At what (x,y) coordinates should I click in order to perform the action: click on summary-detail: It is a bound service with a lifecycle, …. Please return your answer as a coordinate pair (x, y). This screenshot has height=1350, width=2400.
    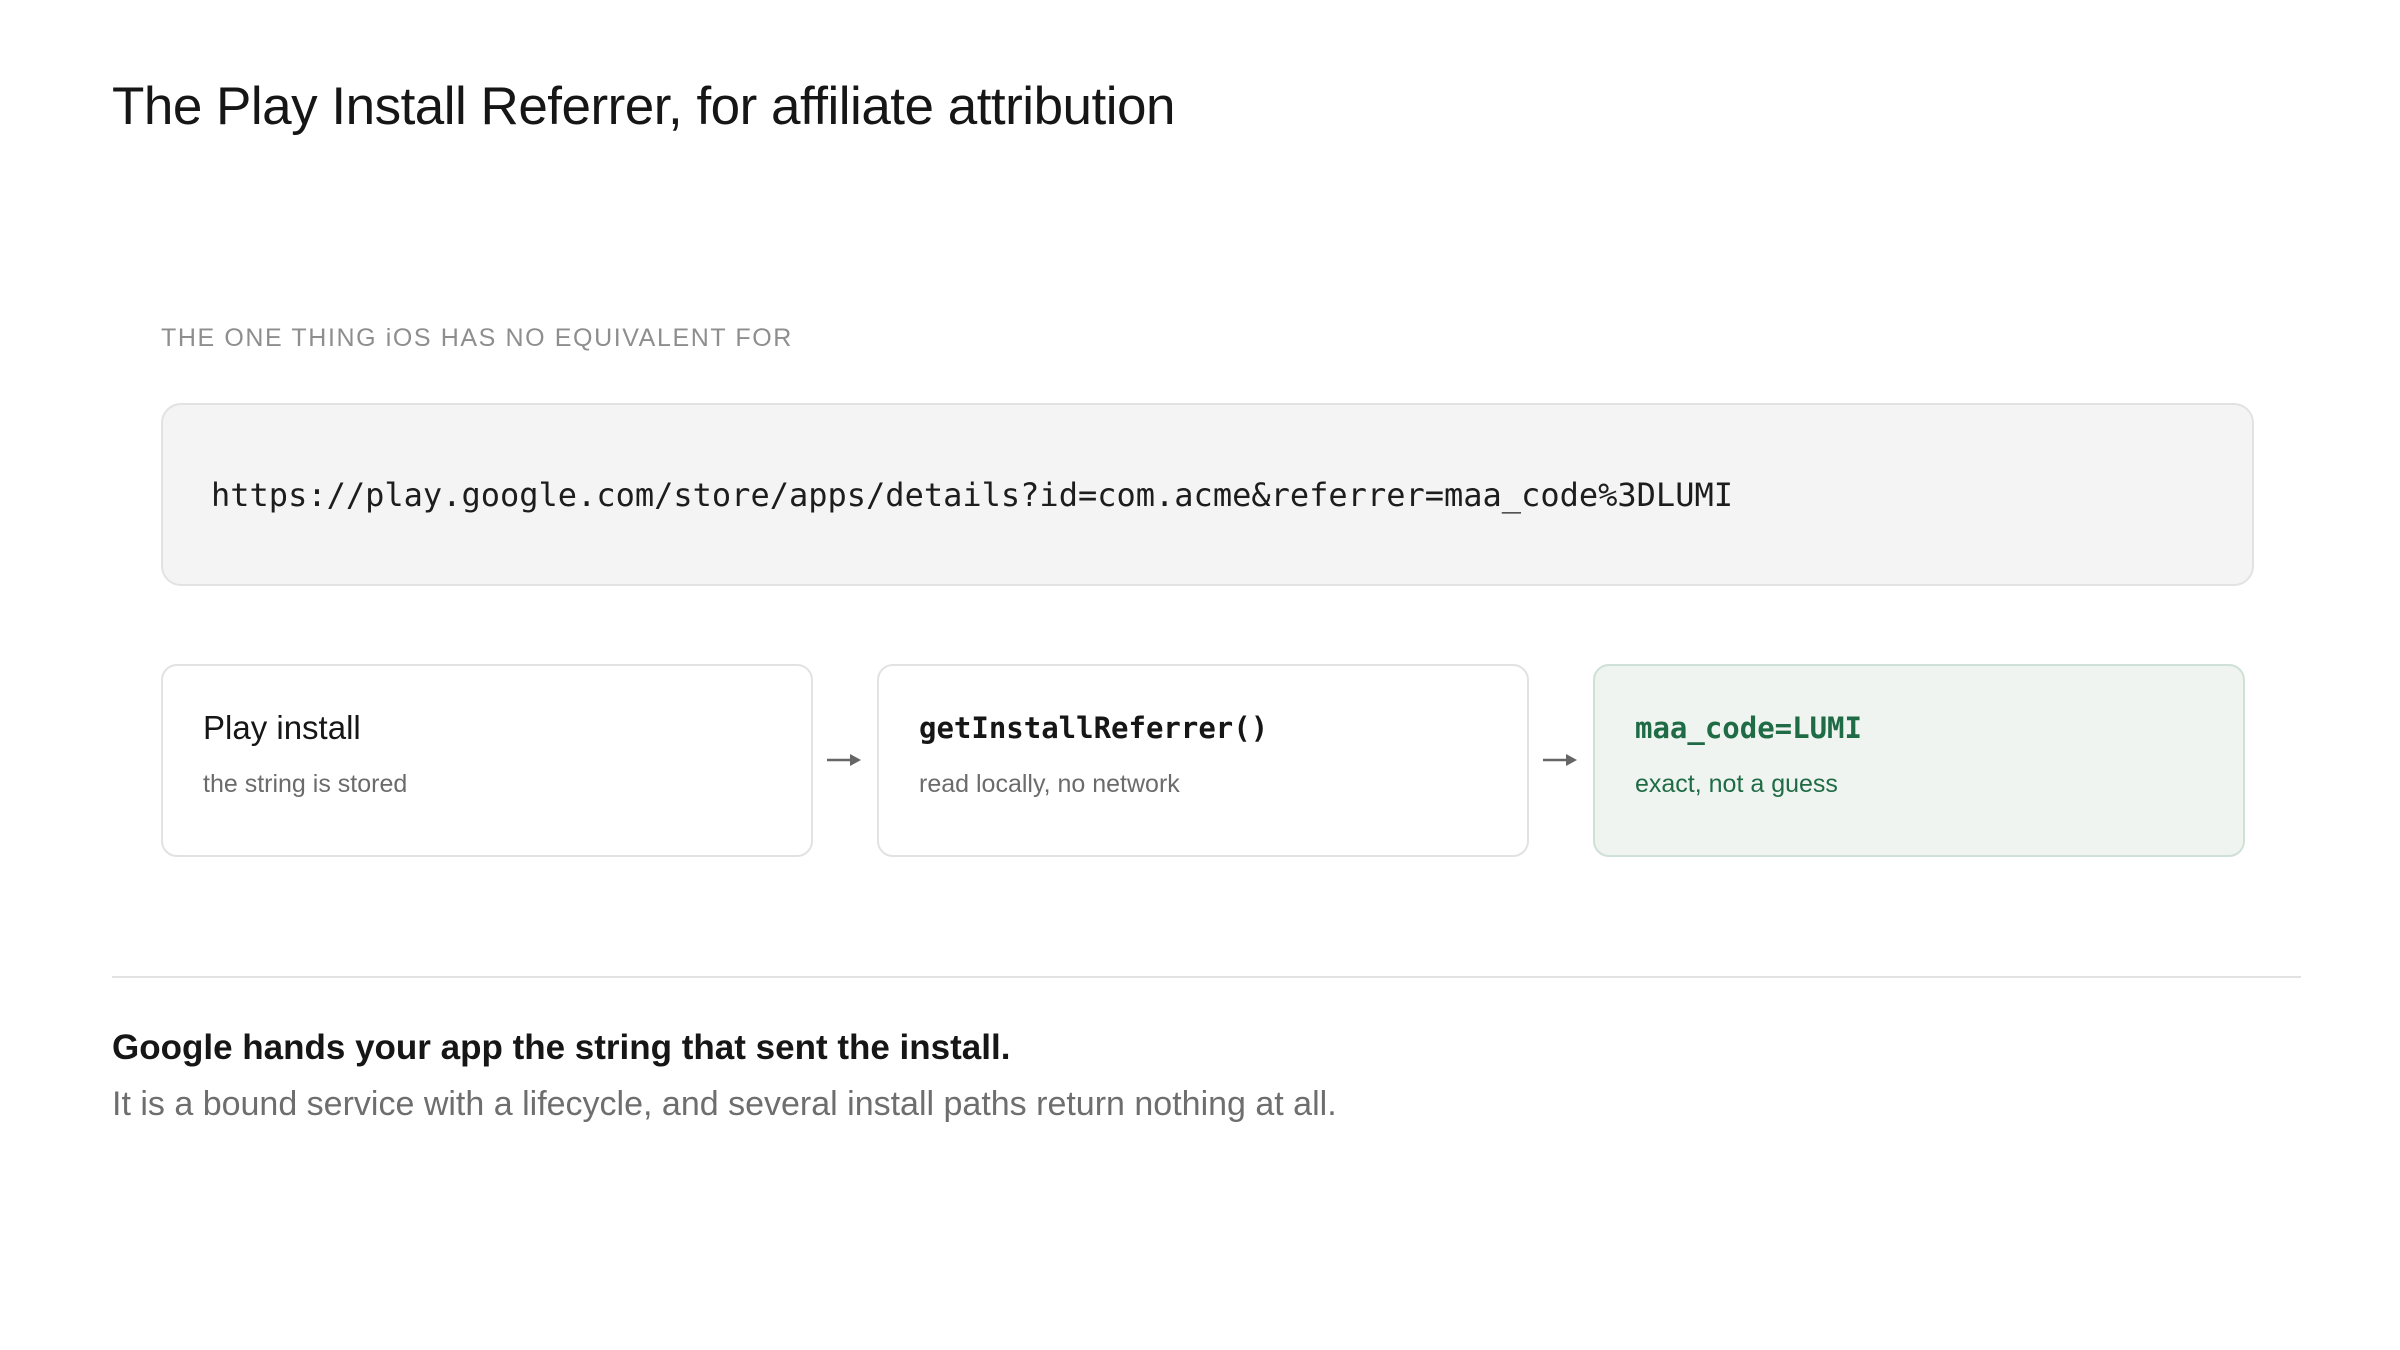
    Looking at the image, I should click on (724, 1104).